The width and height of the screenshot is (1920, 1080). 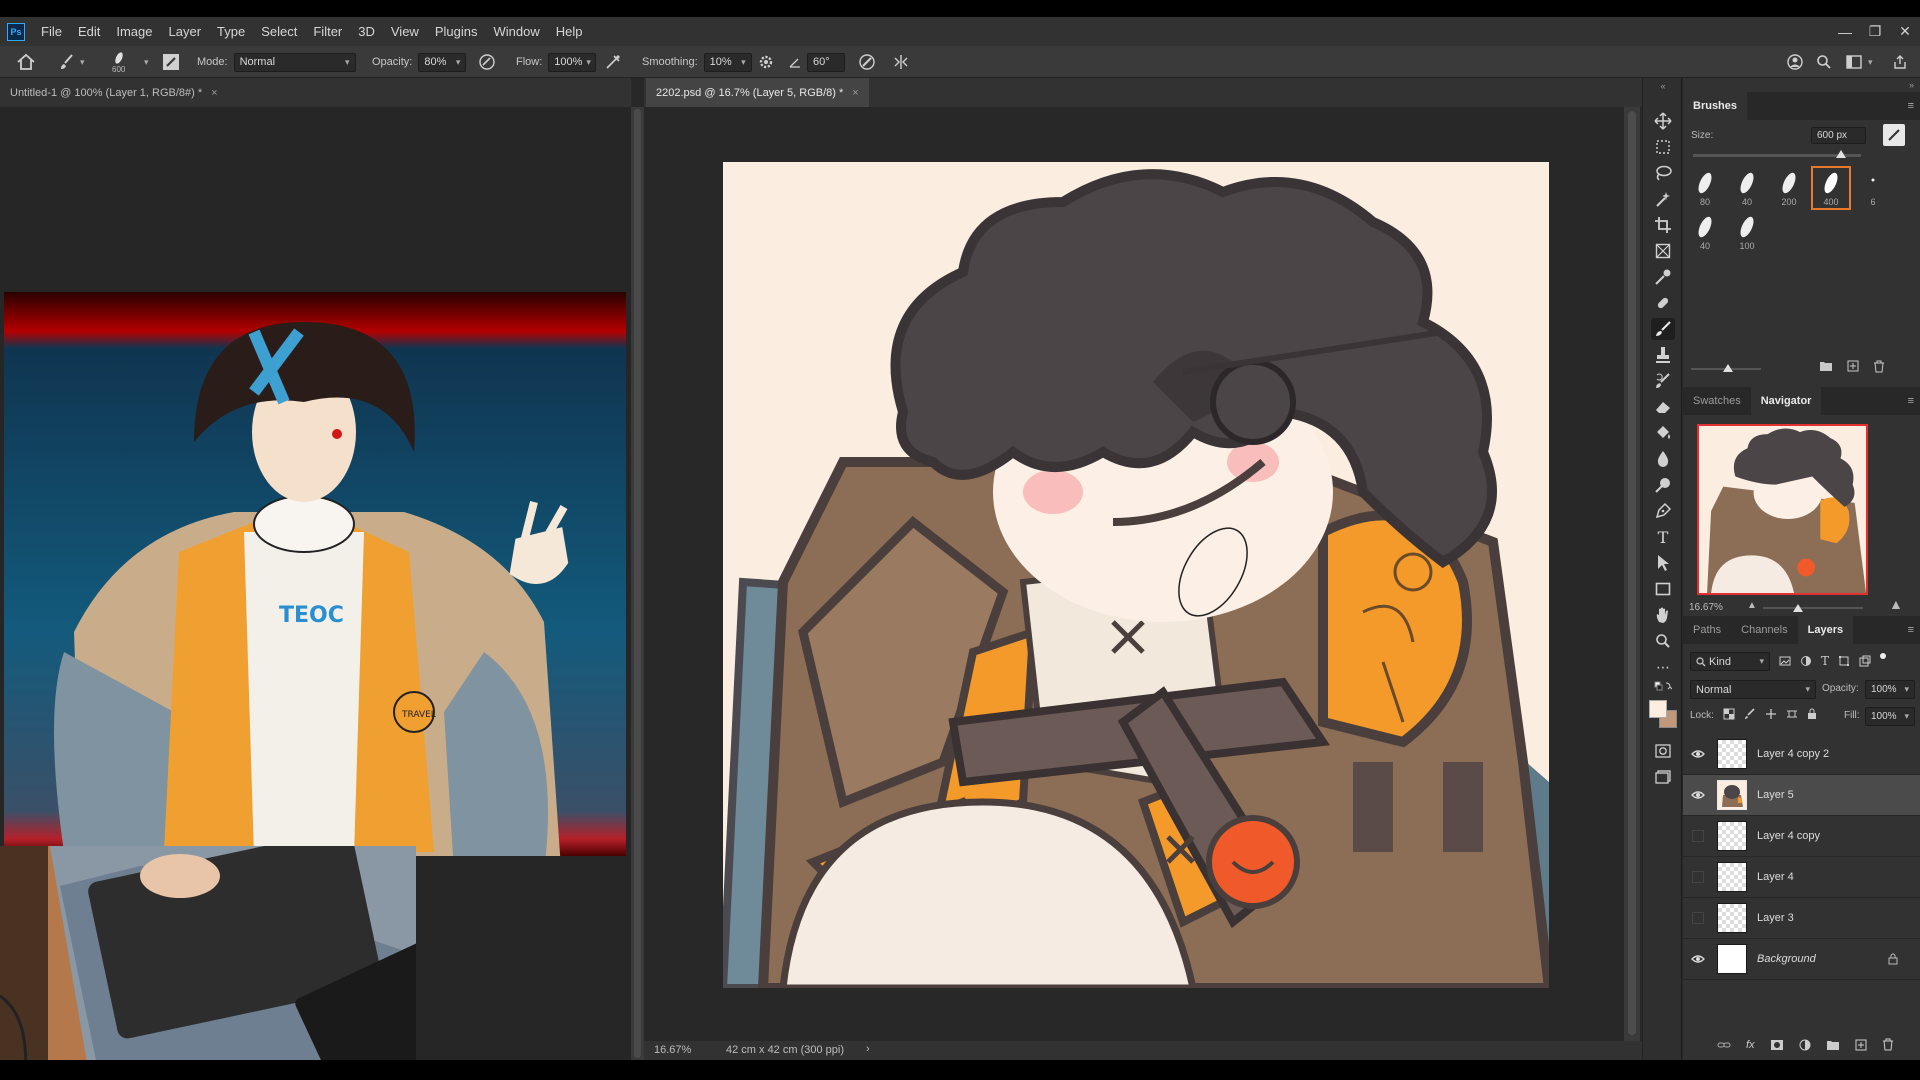 What do you see at coordinates (1750, 1045) in the screenshot?
I see `fx-icon: fx` at bounding box center [1750, 1045].